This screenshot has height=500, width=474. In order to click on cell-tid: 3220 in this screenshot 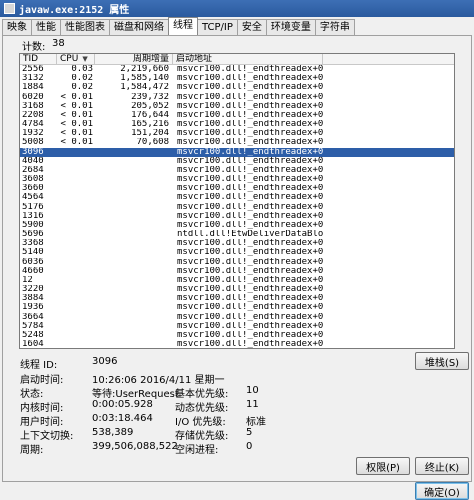, I will do `click(33, 290)`.